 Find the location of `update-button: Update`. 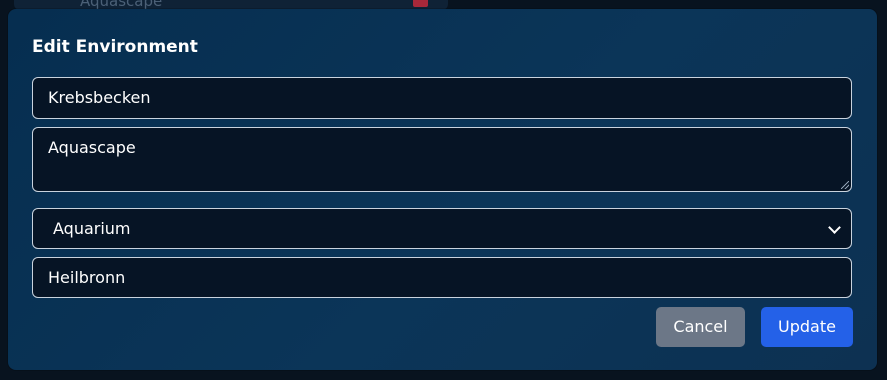

update-button: Update is located at coordinates (807, 327).